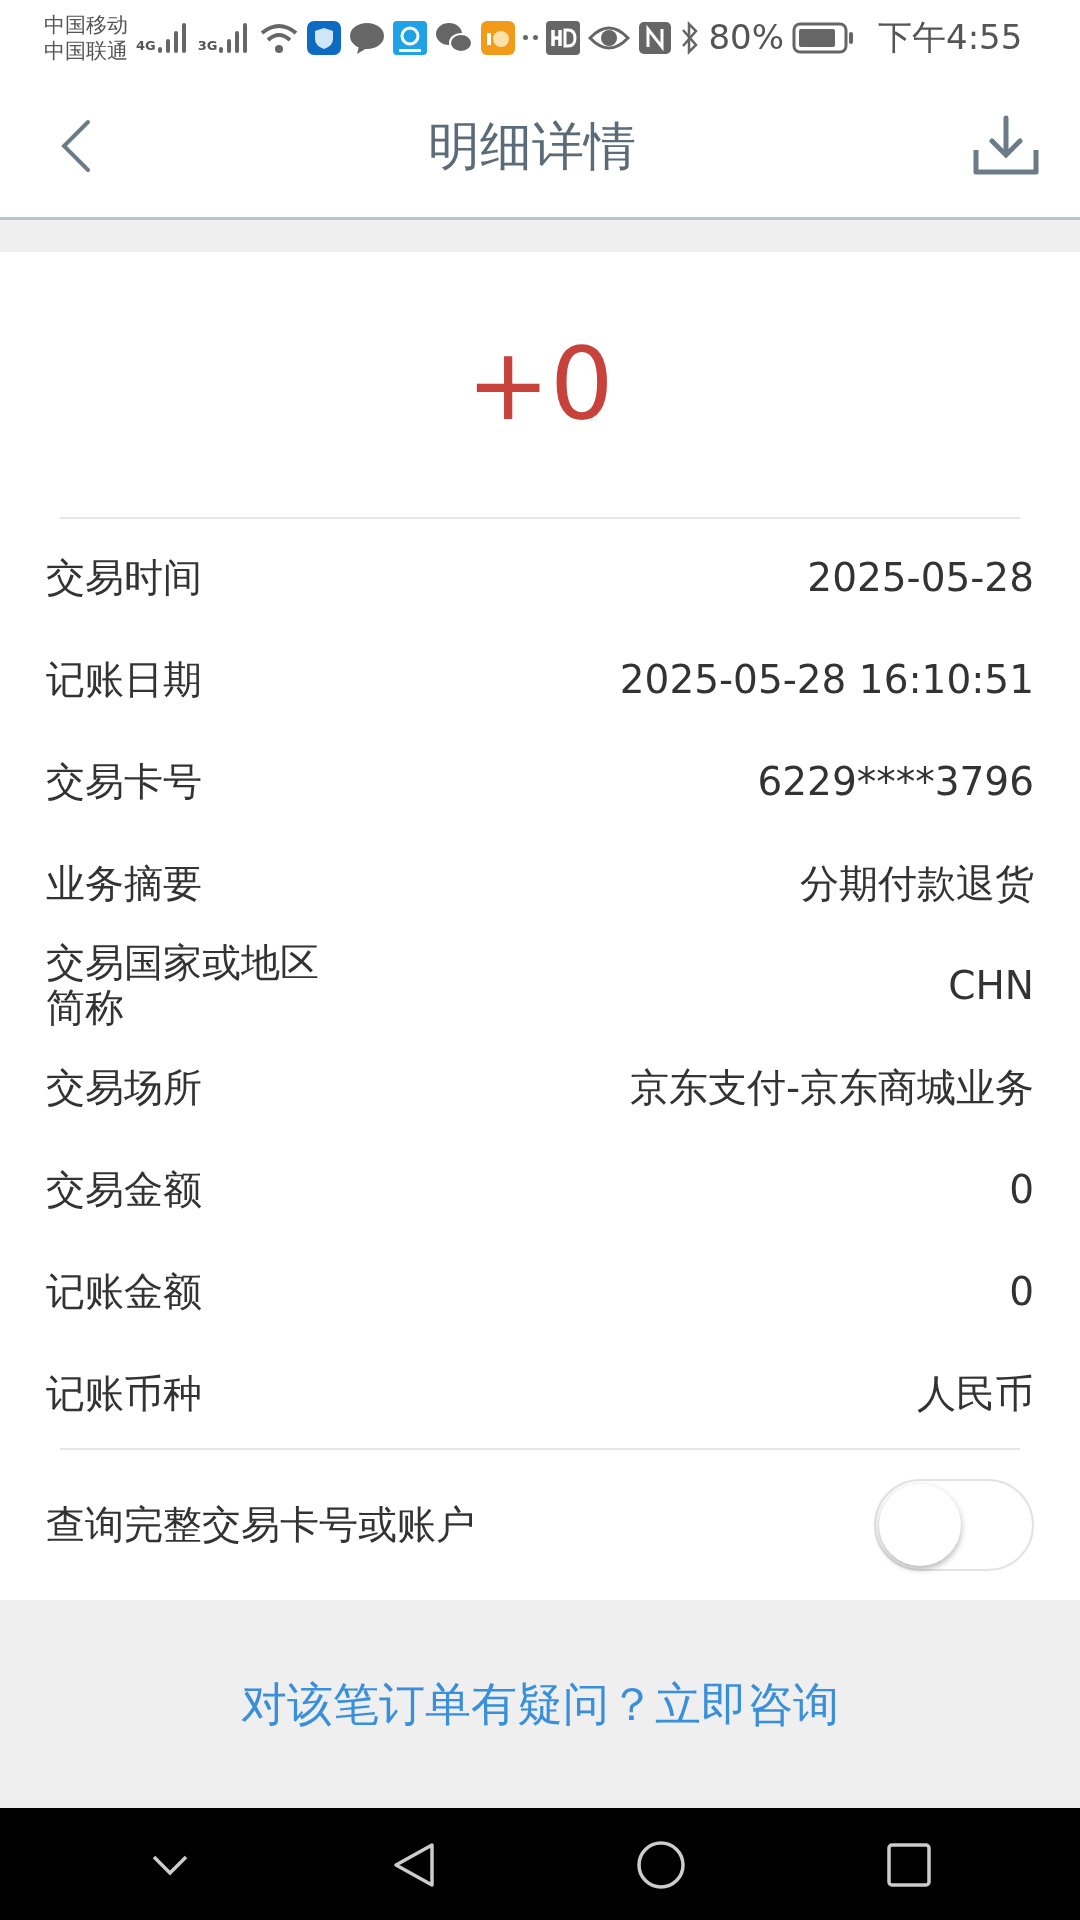  What do you see at coordinates (414, 1865) in the screenshot?
I see `back-triangle-icon` at bounding box center [414, 1865].